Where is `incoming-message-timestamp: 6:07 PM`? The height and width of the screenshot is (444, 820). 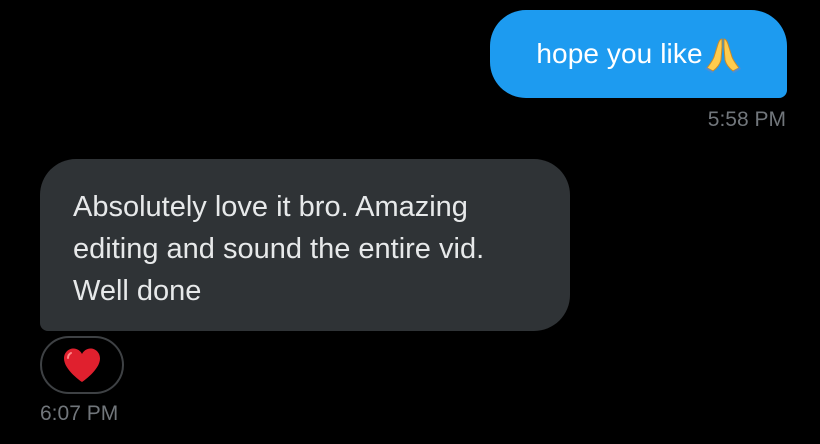 incoming-message-timestamp: 6:07 PM is located at coordinates (79, 413).